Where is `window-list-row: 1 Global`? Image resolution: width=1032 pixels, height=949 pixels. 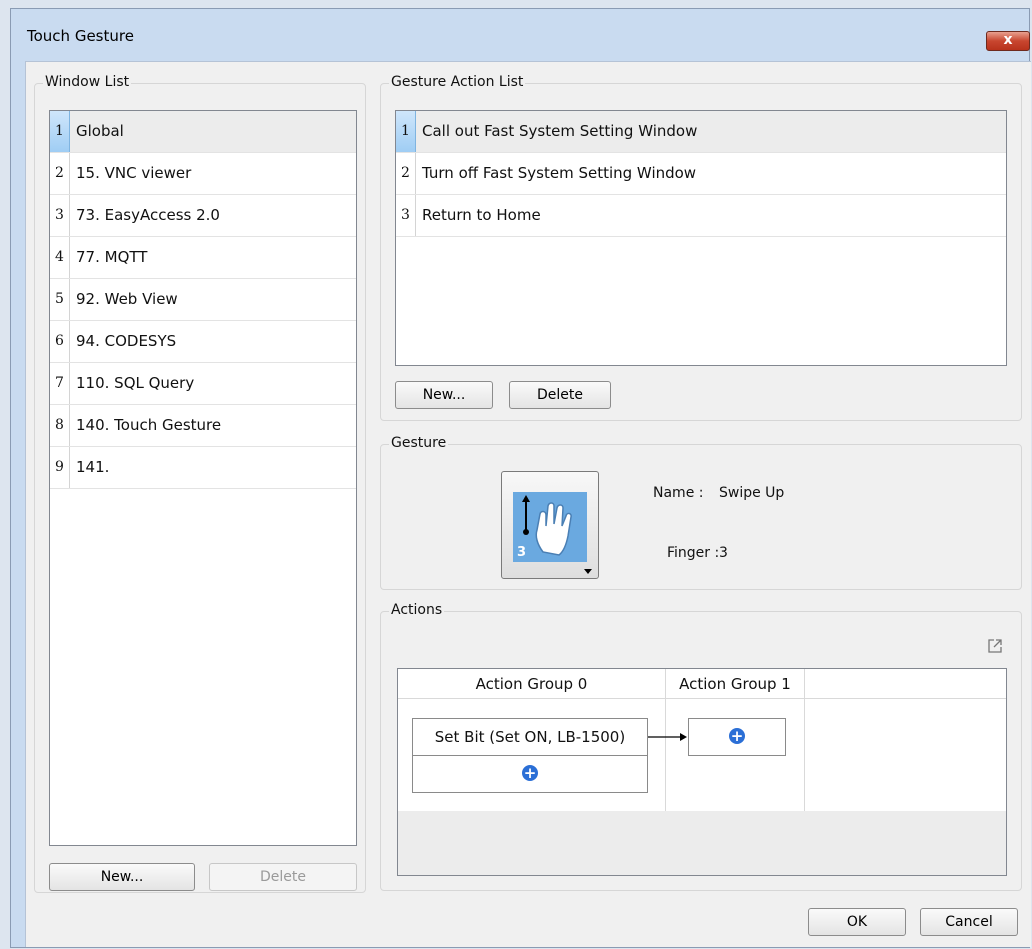
window-list-row: 1 Global is located at coordinates (203, 132).